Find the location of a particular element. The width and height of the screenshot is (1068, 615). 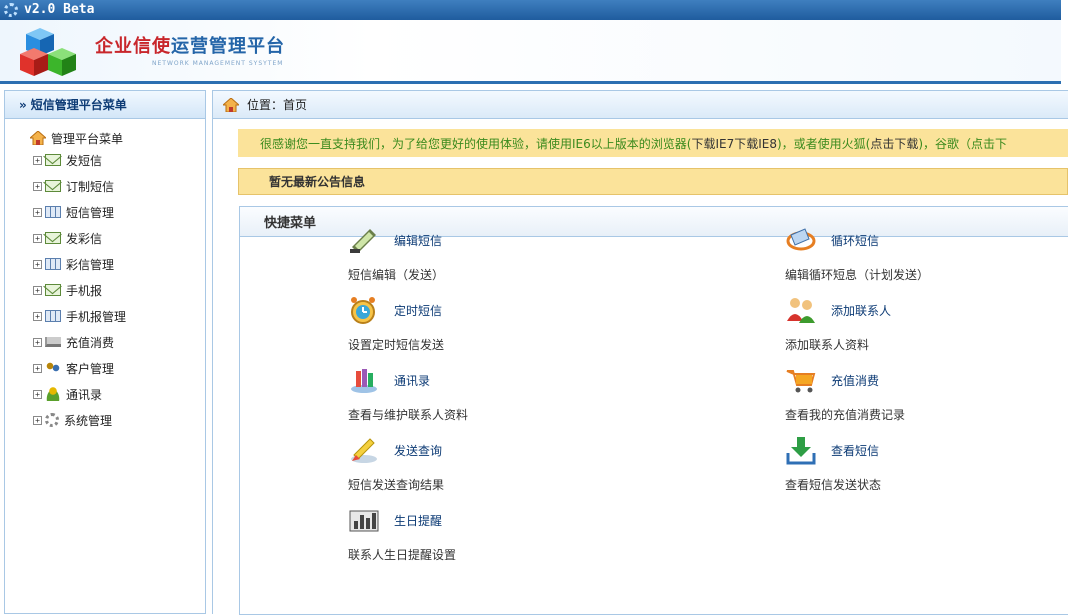

birthday-chart-icon is located at coordinates (364, 521).